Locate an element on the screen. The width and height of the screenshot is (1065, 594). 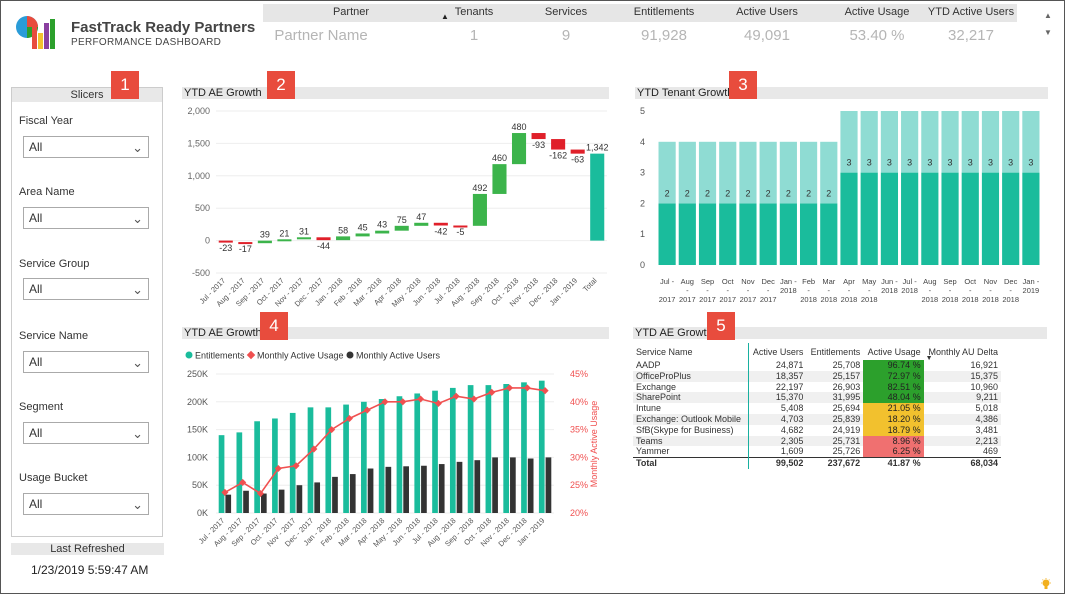
total-entitlements: 237,672 is located at coordinates (835, 463).